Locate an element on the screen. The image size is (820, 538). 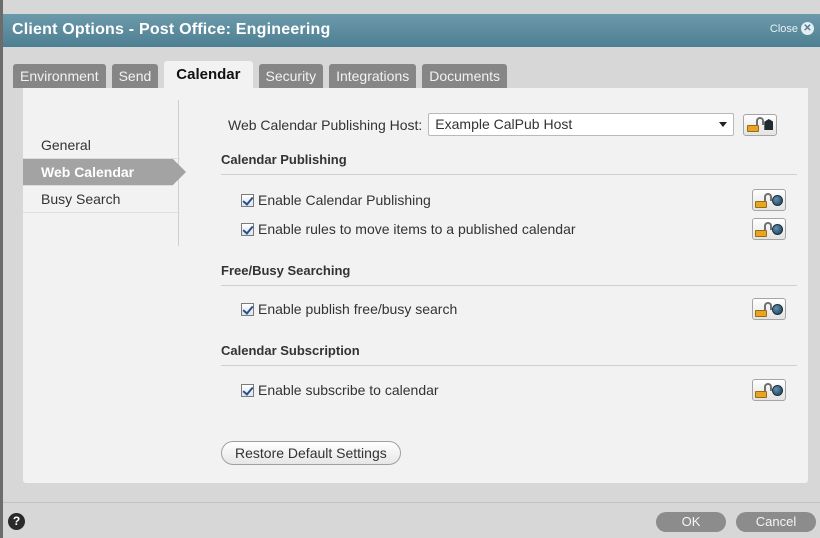
lock-button-free-busy is located at coordinates (769, 309).